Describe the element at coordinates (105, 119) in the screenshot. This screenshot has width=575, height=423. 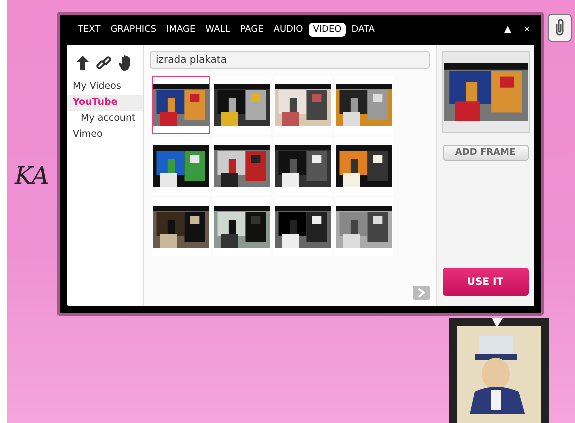
I see `sidebar-item: My account` at that location.